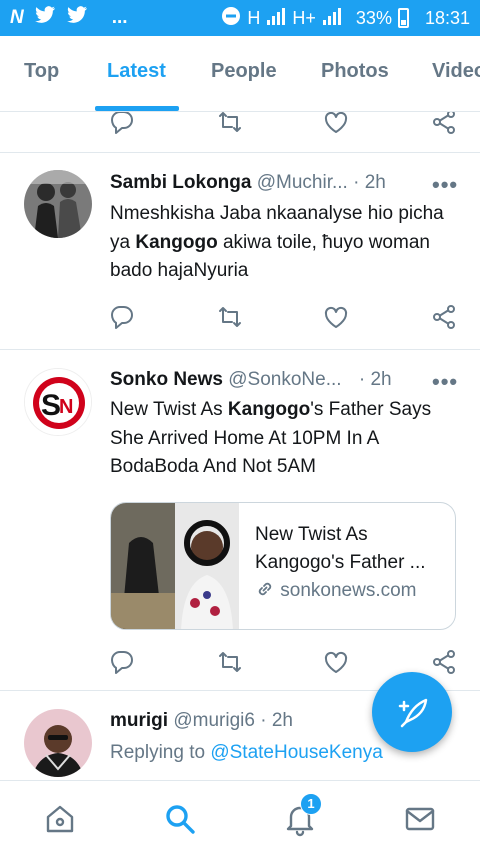  I want to click on status-bar: N ... H H+ 33% 18:31, so click(240, 18).